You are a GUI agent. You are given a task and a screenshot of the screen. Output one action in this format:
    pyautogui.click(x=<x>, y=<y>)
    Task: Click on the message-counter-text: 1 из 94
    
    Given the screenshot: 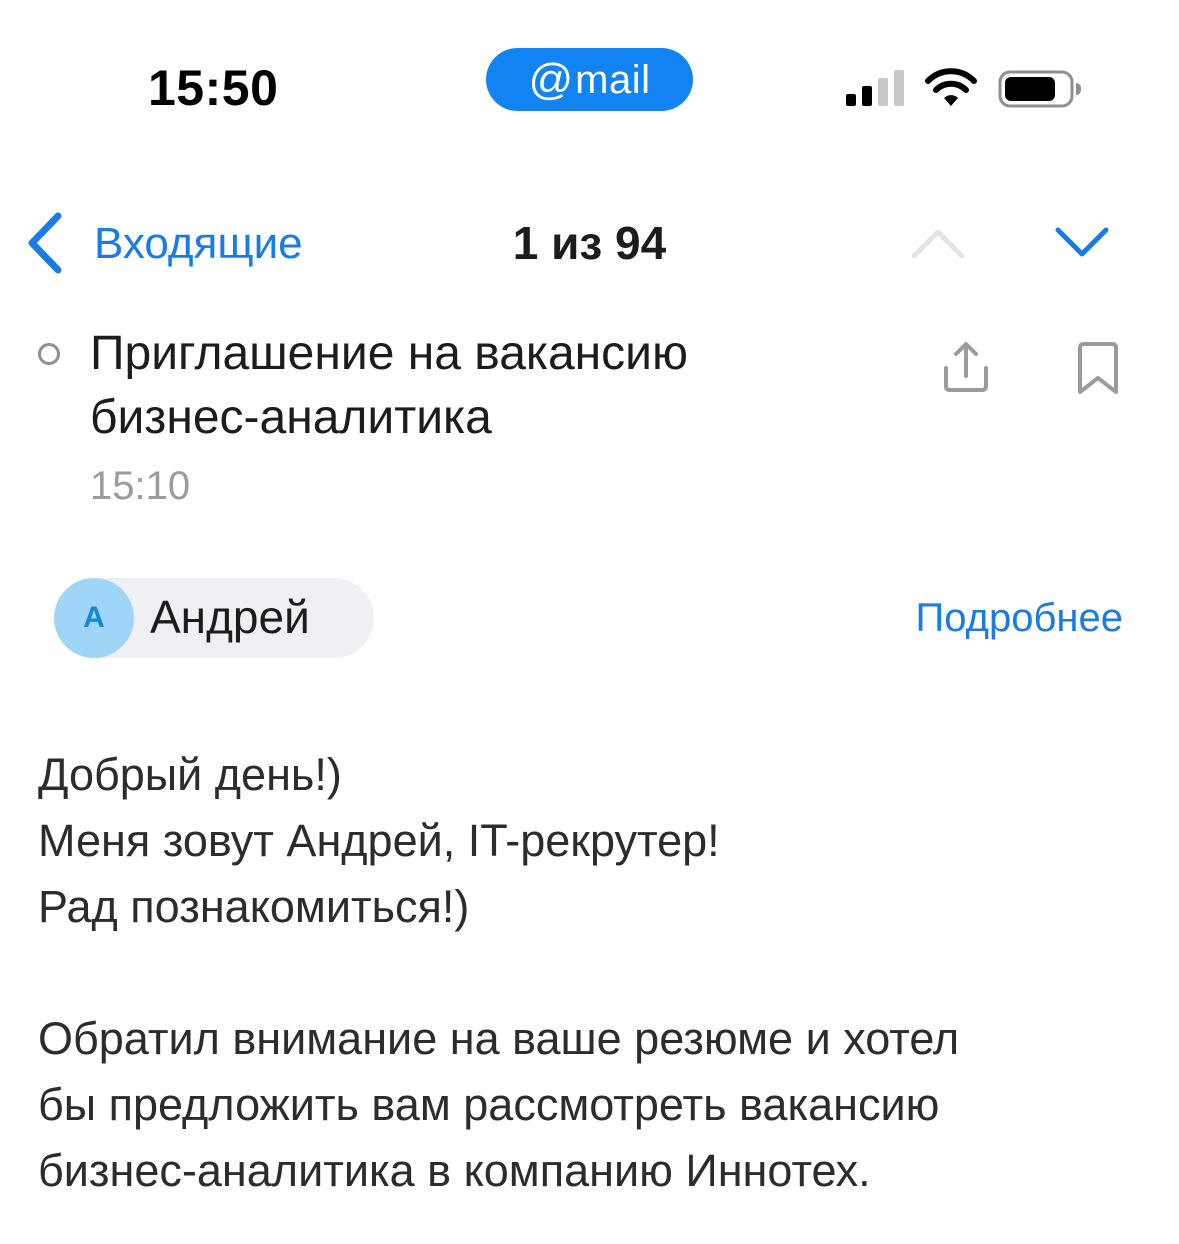 What is the action you would take?
    pyautogui.click(x=589, y=243)
    